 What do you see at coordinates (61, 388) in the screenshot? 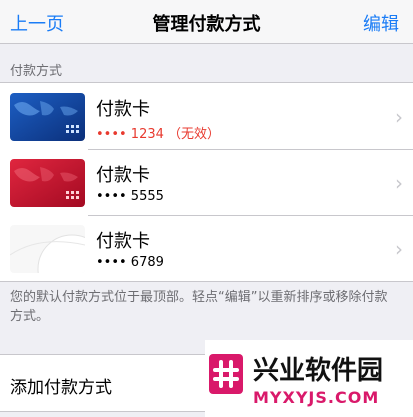
I see `add-payment-method-label: 添加付款方式` at bounding box center [61, 388].